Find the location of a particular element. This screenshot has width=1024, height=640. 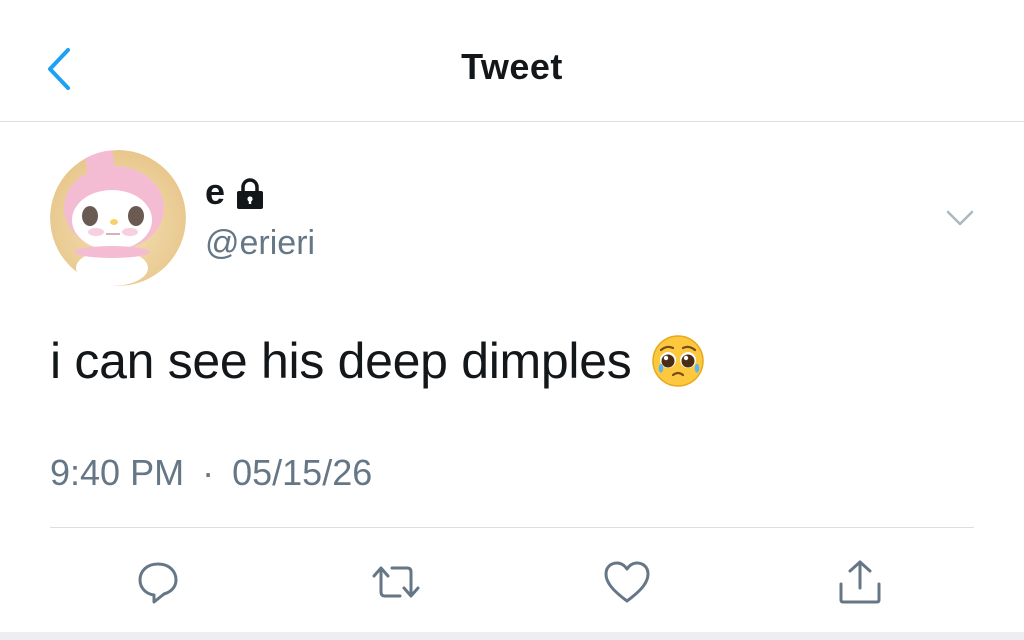

avatar is located at coordinates (118, 218).